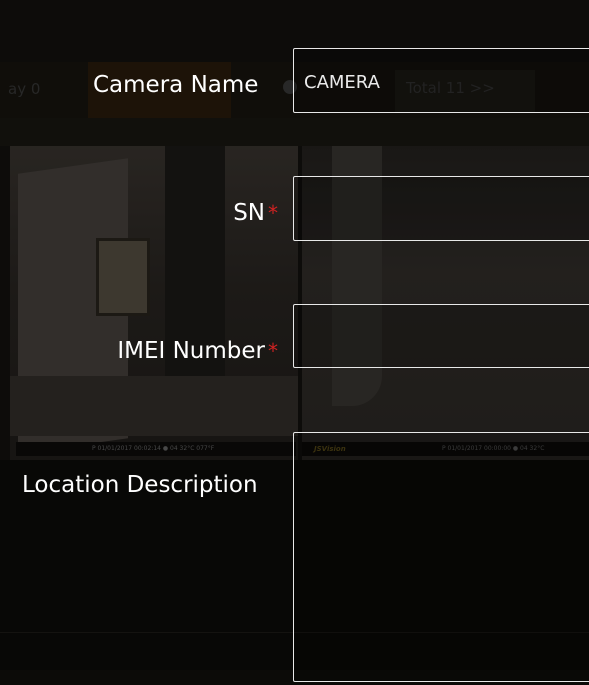 This screenshot has width=589, height=685. What do you see at coordinates (273, 213) in the screenshot?
I see `sn-required-icon: *` at bounding box center [273, 213].